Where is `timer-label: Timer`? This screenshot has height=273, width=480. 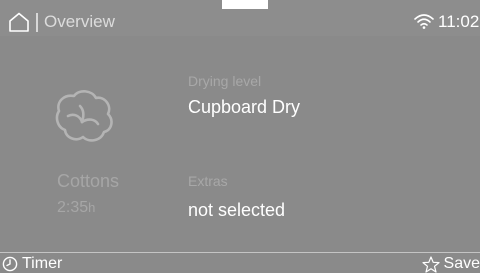
timer-label: Timer is located at coordinates (42, 263).